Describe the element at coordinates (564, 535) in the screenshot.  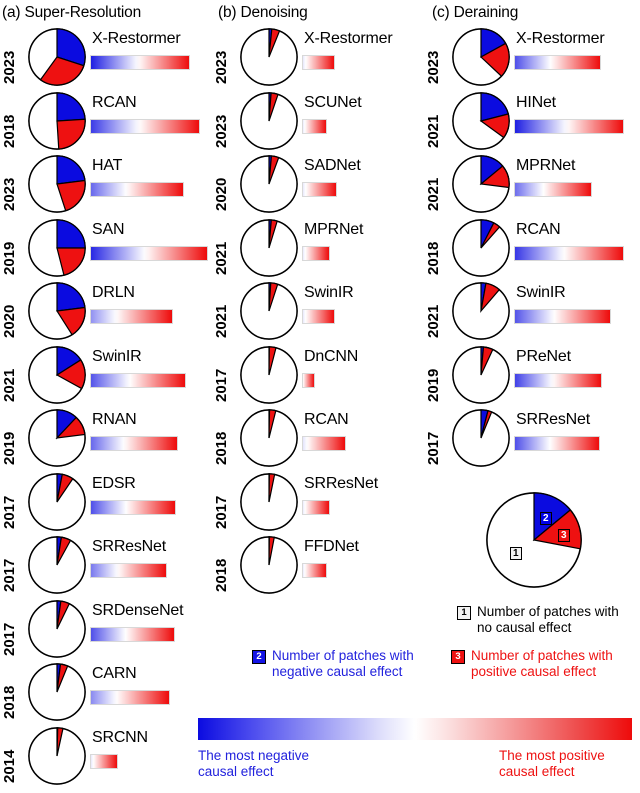
I see `legend-pie-marker-positive: 3` at that location.